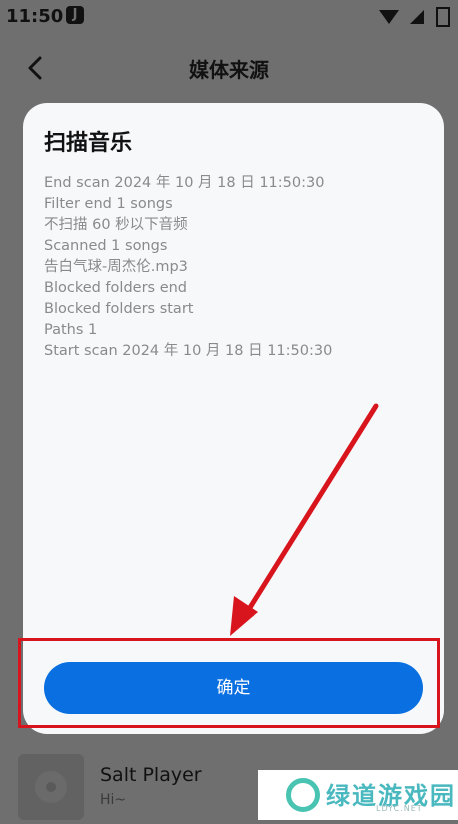 Image resolution: width=458 pixels, height=824 pixels. What do you see at coordinates (184, 183) in the screenshot?
I see `log-line: End scan 2024 年 10 月 18 日 11:50:30` at bounding box center [184, 183].